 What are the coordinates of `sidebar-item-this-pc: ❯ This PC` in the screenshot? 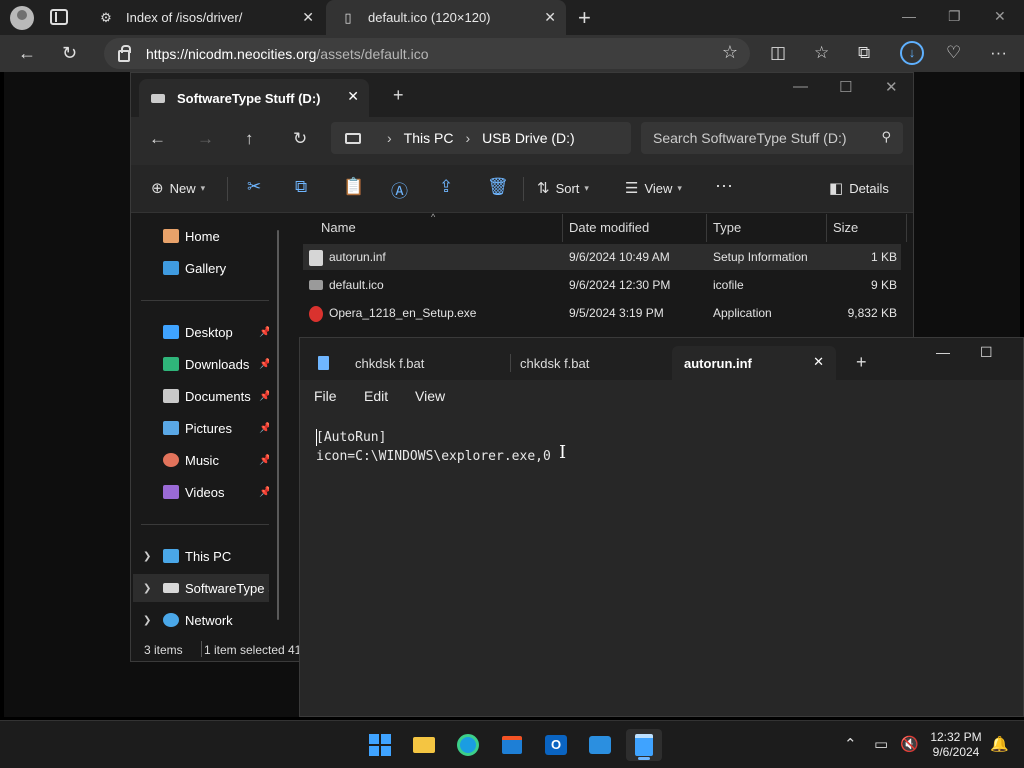 It's located at (201, 556).